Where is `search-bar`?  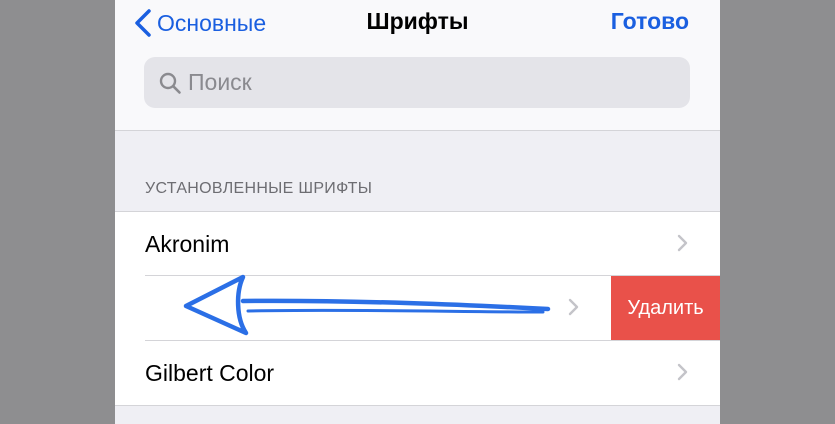
search-bar is located at coordinates (417, 82).